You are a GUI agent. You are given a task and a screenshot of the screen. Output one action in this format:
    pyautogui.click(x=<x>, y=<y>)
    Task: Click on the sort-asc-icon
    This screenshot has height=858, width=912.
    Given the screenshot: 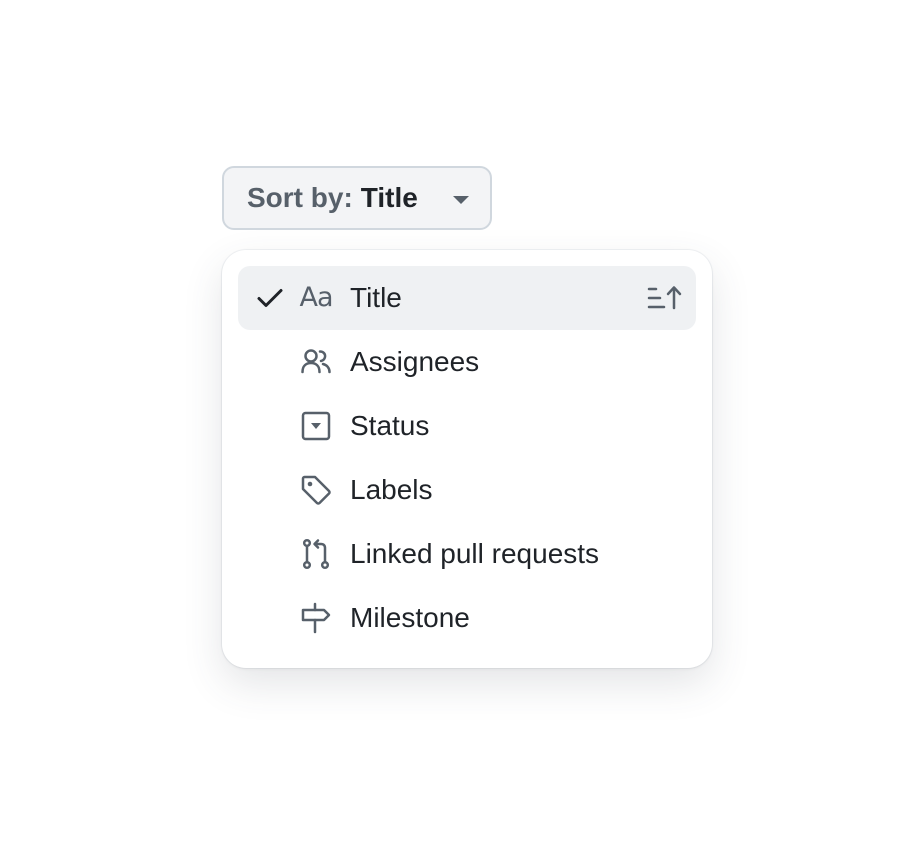 What is the action you would take?
    pyautogui.click(x=664, y=298)
    